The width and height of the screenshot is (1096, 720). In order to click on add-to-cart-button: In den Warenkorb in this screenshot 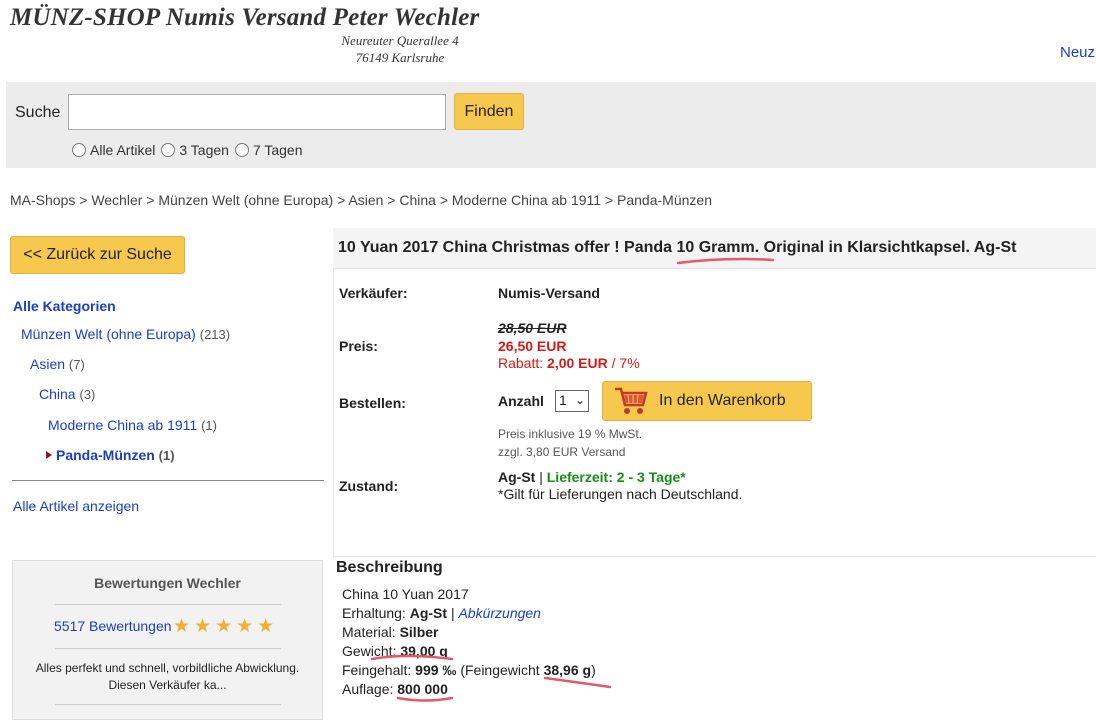, I will do `click(707, 401)`.